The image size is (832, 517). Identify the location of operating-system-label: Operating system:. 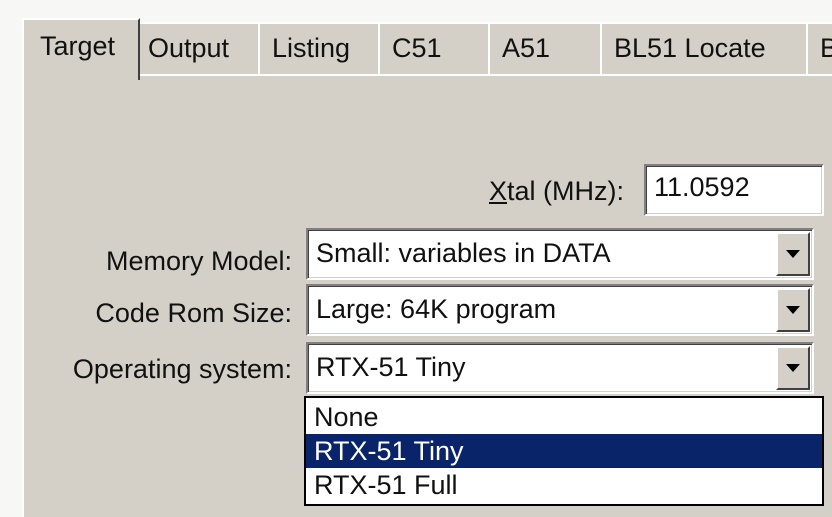
(182, 369).